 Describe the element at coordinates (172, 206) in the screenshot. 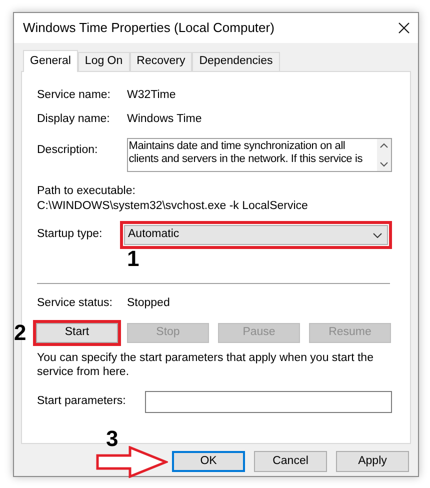

I see `path-value: C:\WINDOWS\system32\svchost.exe -k LocalService` at that location.